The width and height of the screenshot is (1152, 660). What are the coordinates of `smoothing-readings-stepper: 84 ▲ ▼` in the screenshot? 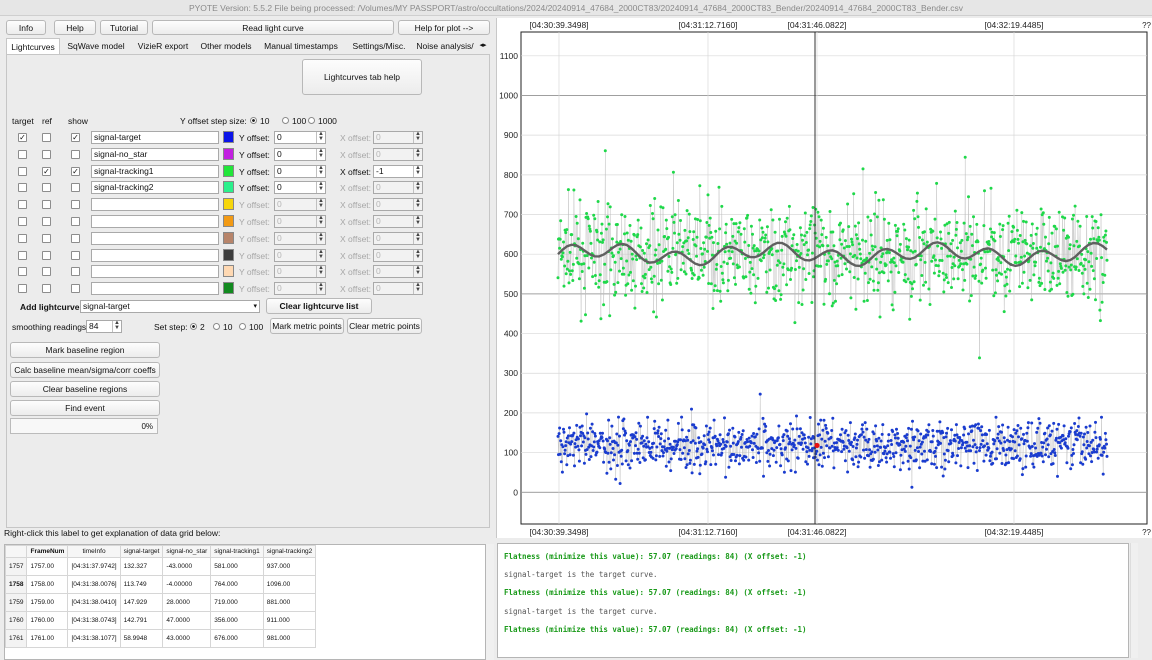 It's located at (104, 326).